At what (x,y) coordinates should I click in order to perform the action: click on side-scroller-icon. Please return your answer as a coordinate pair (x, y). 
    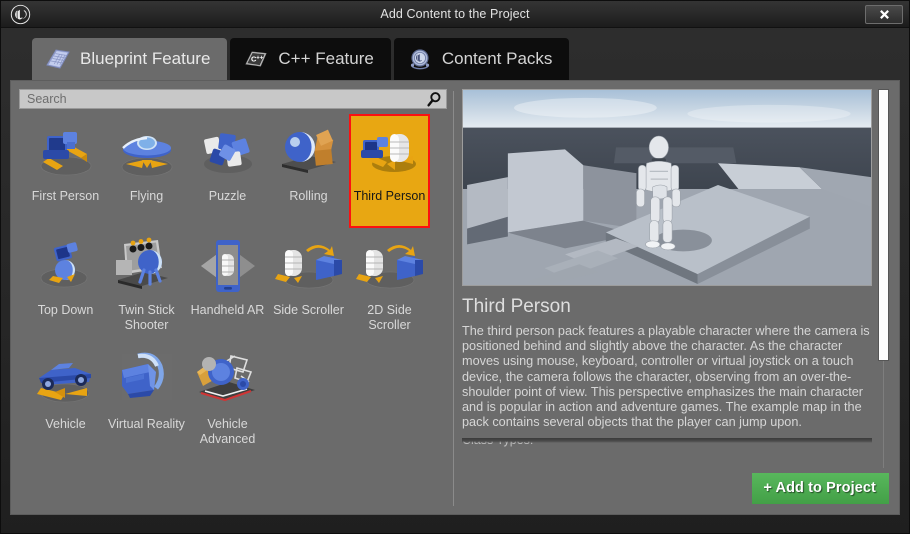
    Looking at the image, I should click on (309, 267).